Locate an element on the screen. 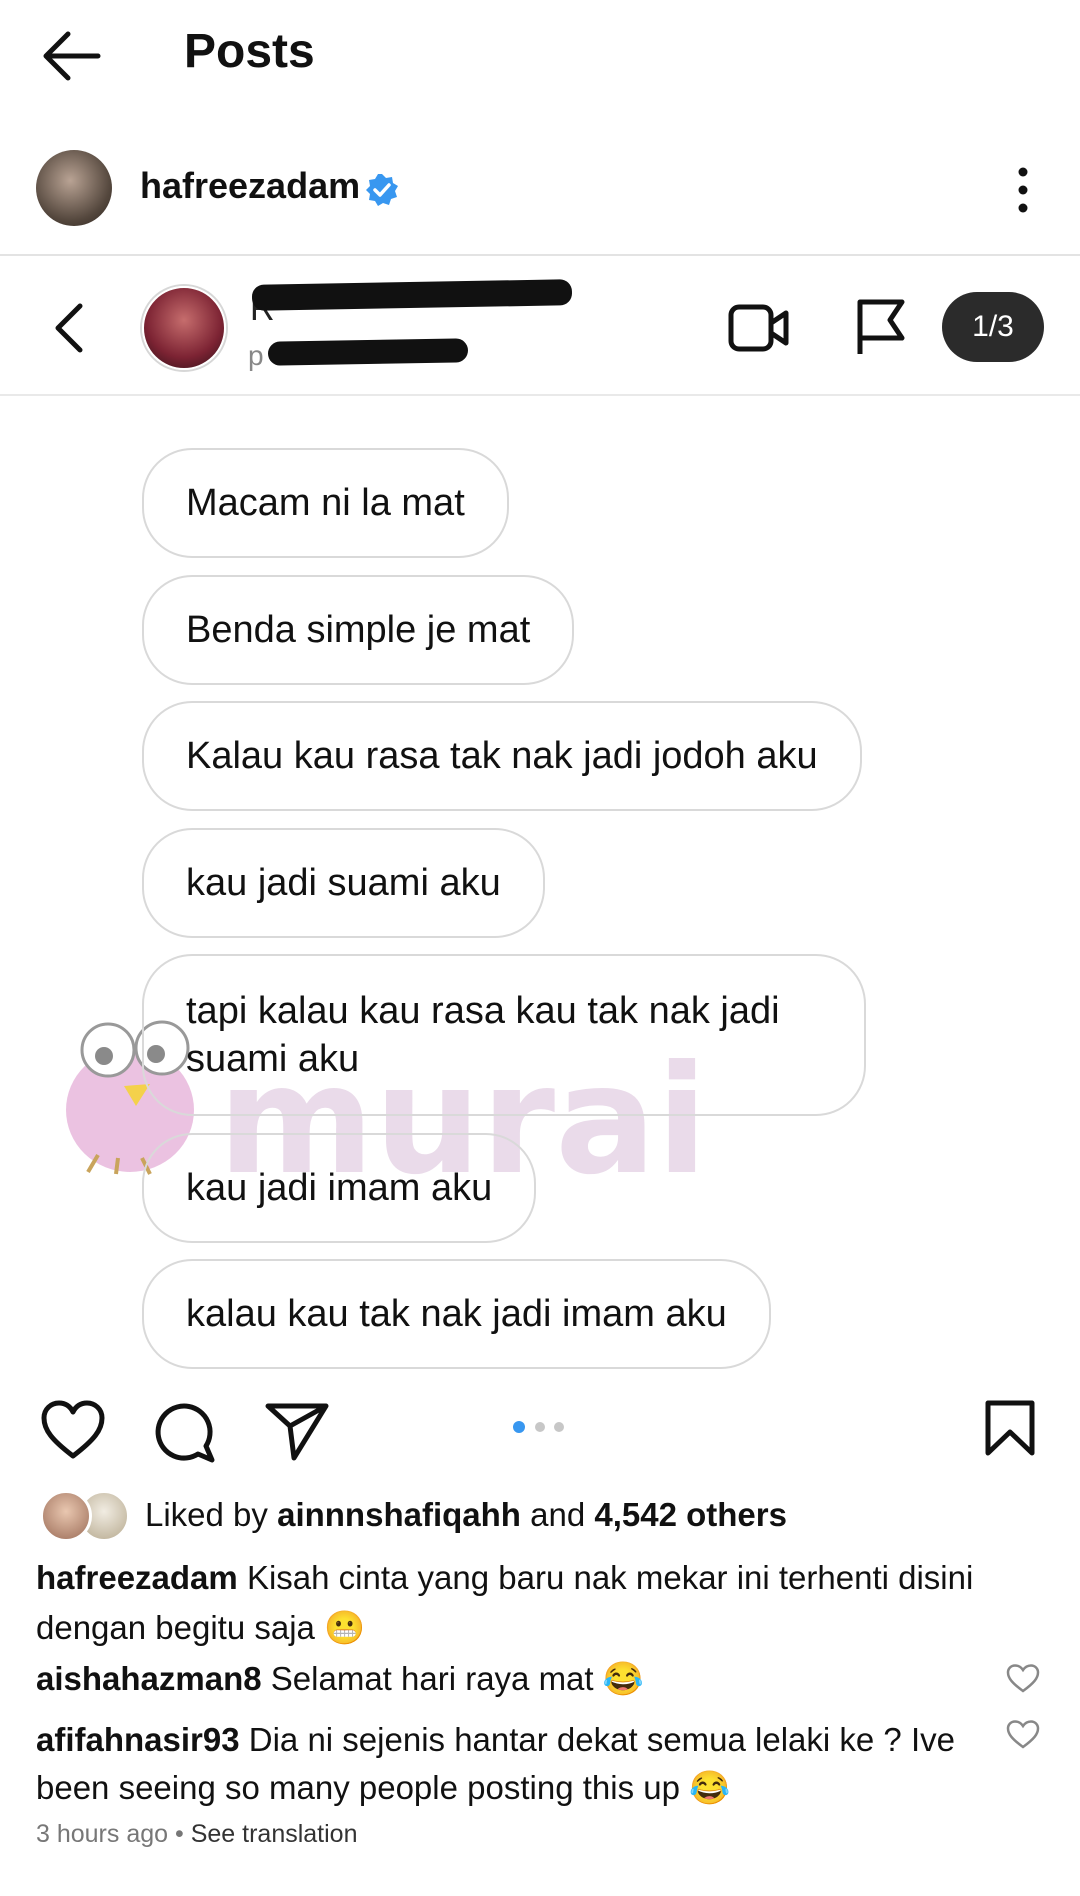 The height and width of the screenshot is (1896, 1080). redacted-handle-letter: p is located at coordinates (256, 355).